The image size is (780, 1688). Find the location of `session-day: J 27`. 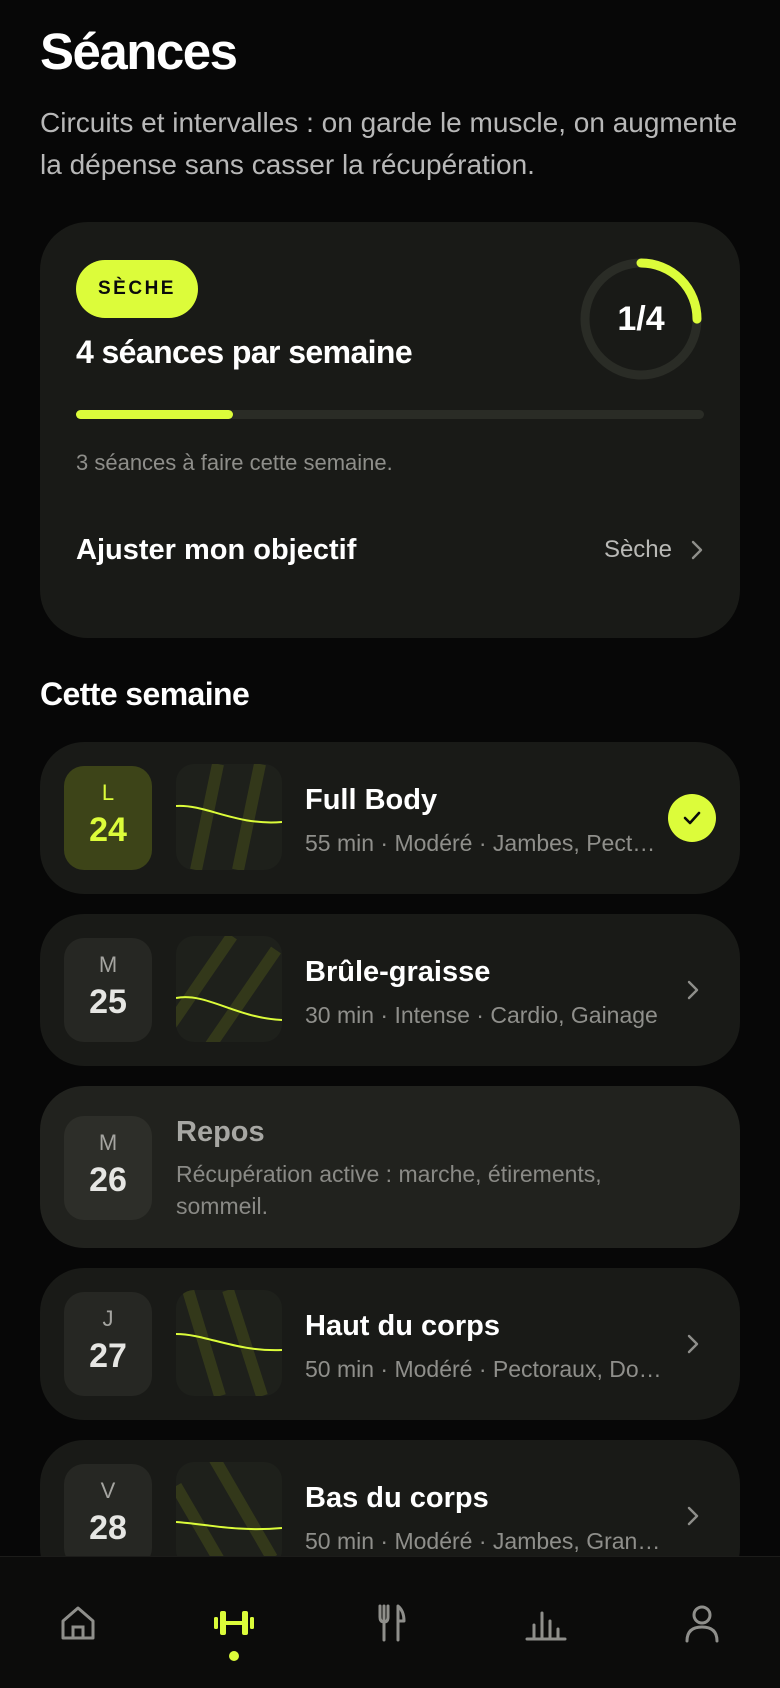

session-day: J 27 is located at coordinates (108, 1344).